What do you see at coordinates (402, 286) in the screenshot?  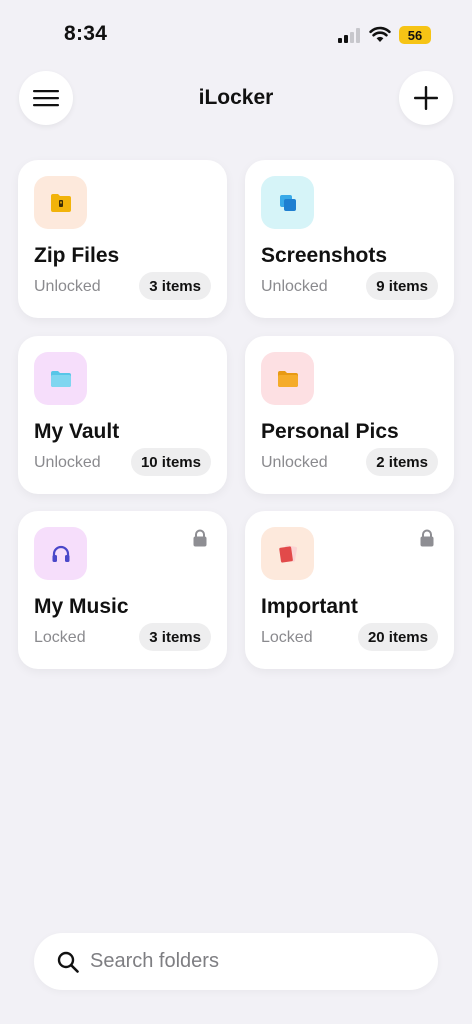 I see `item-count-badge: 9 items` at bounding box center [402, 286].